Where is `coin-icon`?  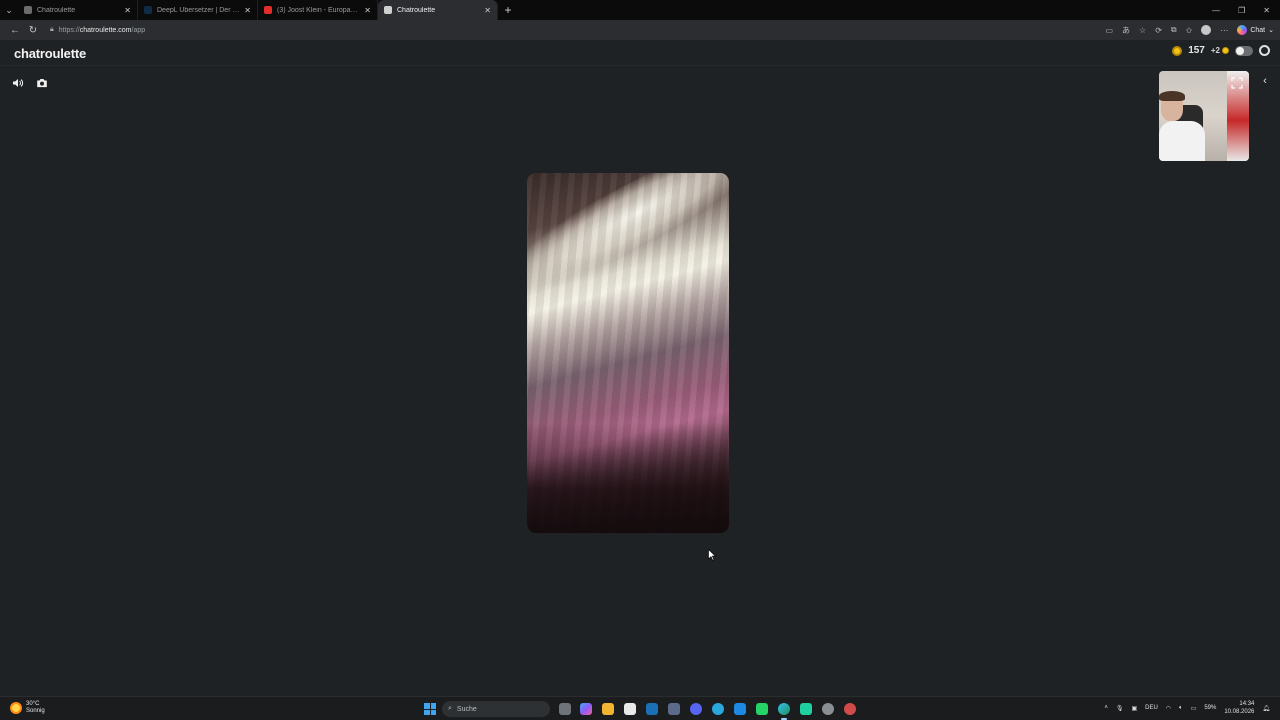 coin-icon is located at coordinates (1177, 50).